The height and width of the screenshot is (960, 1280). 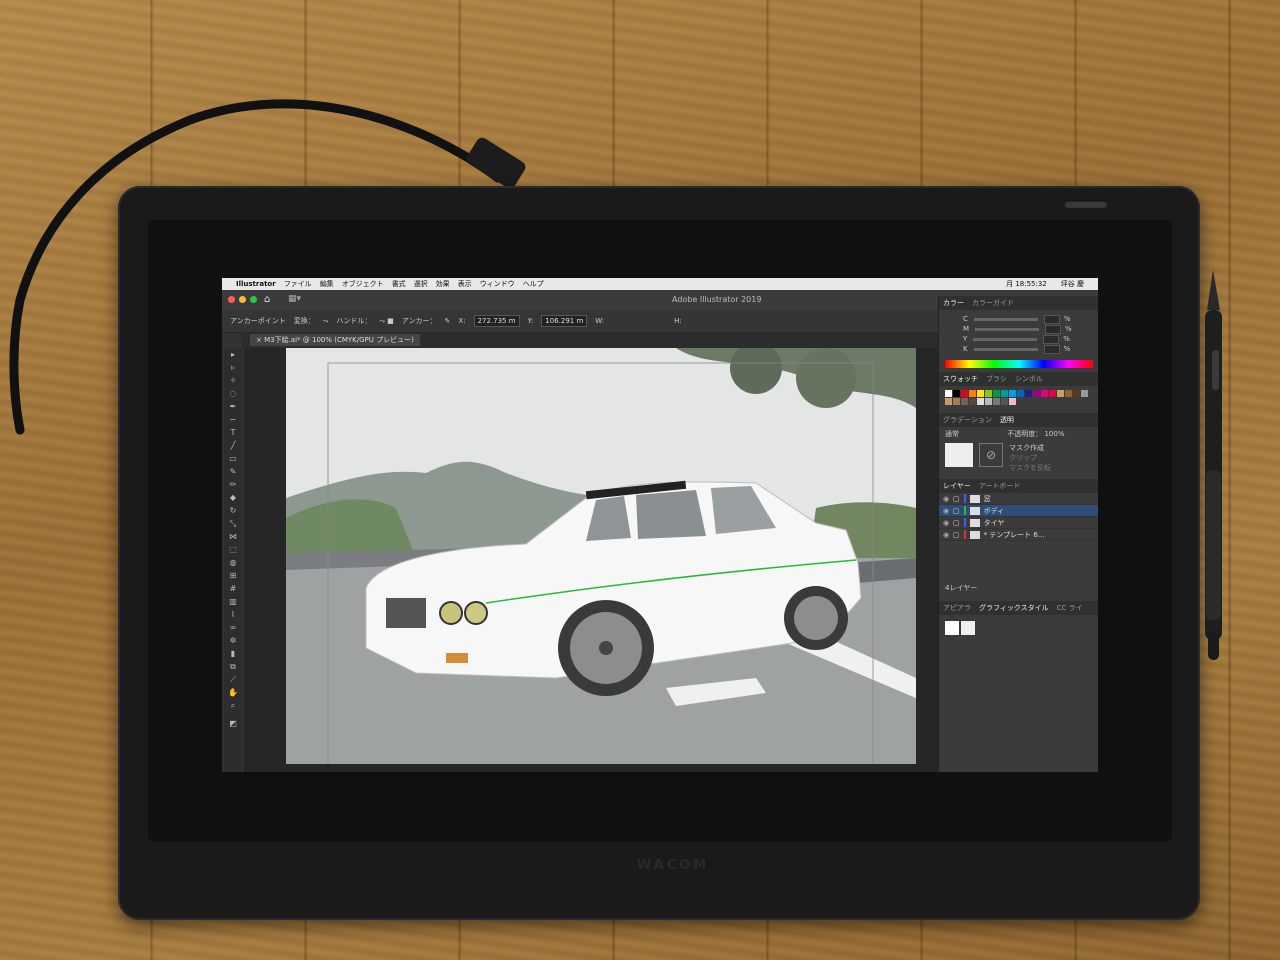 What do you see at coordinates (233, 407) in the screenshot?
I see `pen-tool-icon: ✒` at bounding box center [233, 407].